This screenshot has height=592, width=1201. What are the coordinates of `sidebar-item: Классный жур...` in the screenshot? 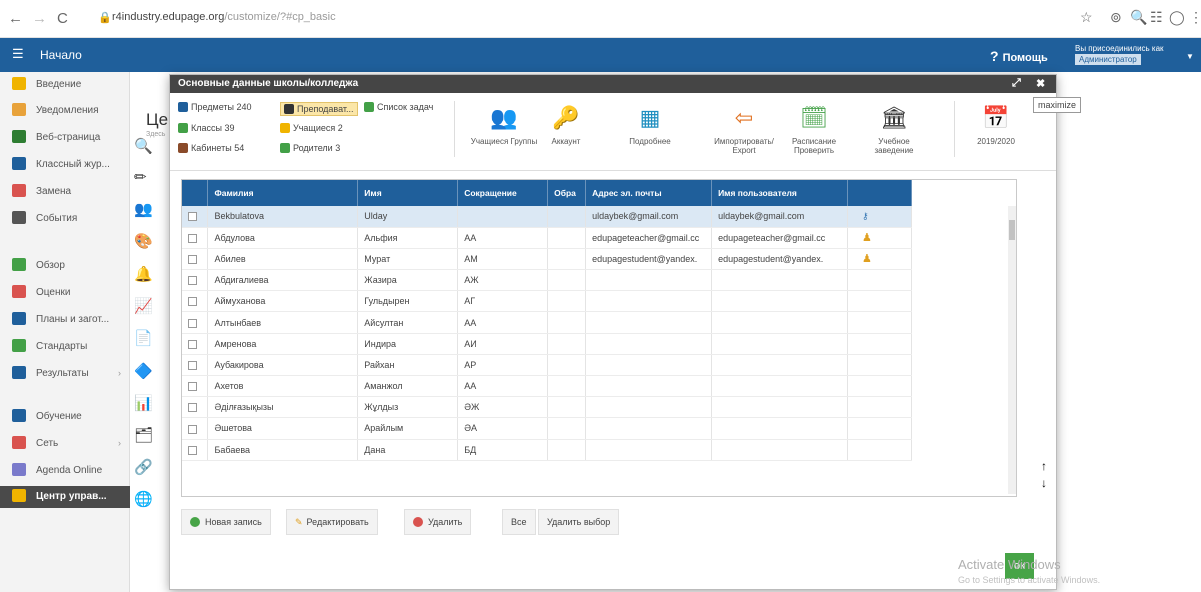 It's located at (65, 165).